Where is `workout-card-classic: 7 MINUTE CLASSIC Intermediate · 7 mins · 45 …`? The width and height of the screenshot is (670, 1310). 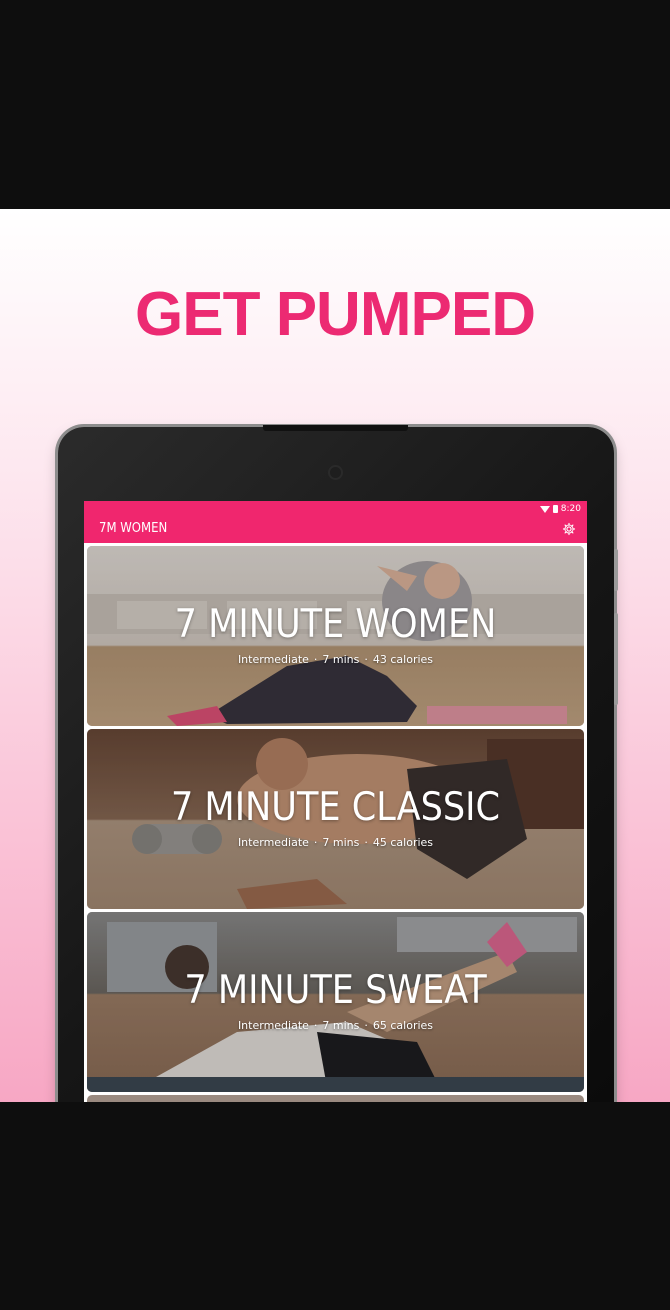 workout-card-classic: 7 MINUTE CLASSIC Intermediate · 7 mins · 45 … is located at coordinates (335, 819).